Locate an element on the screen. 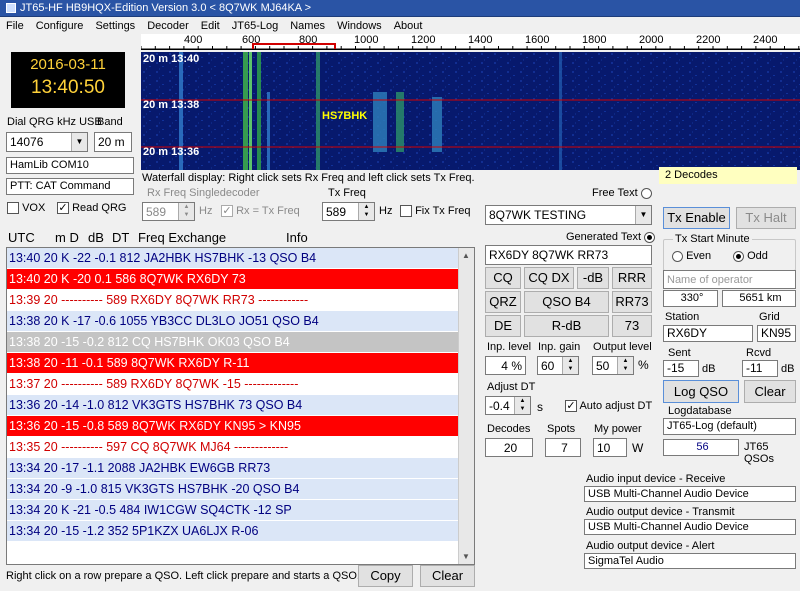 The height and width of the screenshot is (591, 800). chevron-up-icon: ▲ is located at coordinates (466, 255).